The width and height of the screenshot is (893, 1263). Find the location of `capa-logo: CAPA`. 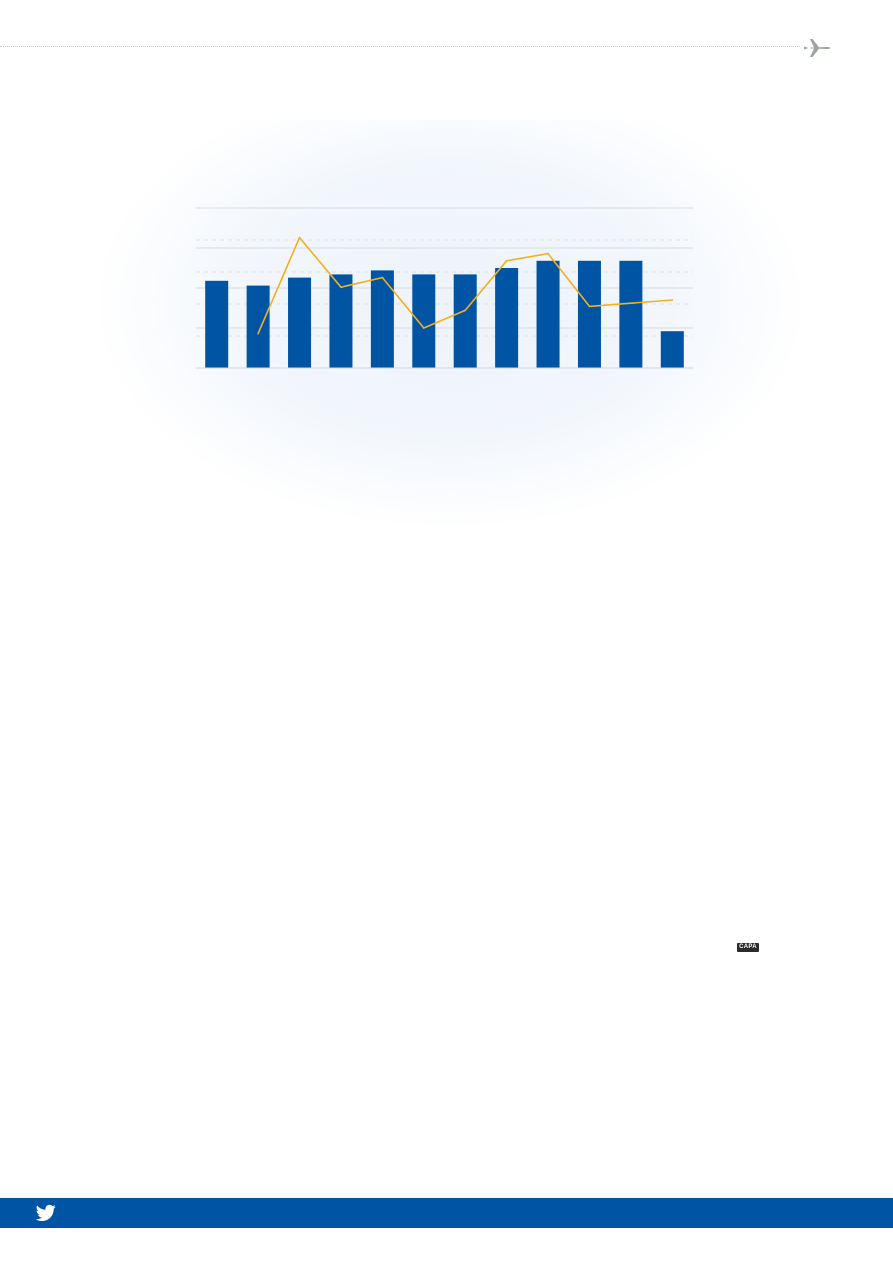

capa-logo: CAPA is located at coordinates (748, 947).